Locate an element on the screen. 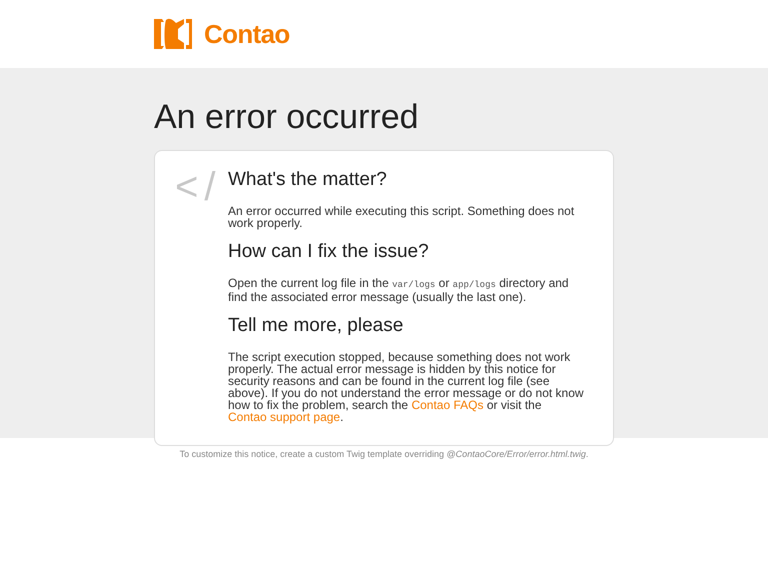  section-heading: How can I fix the issue? is located at coordinates (329, 252).